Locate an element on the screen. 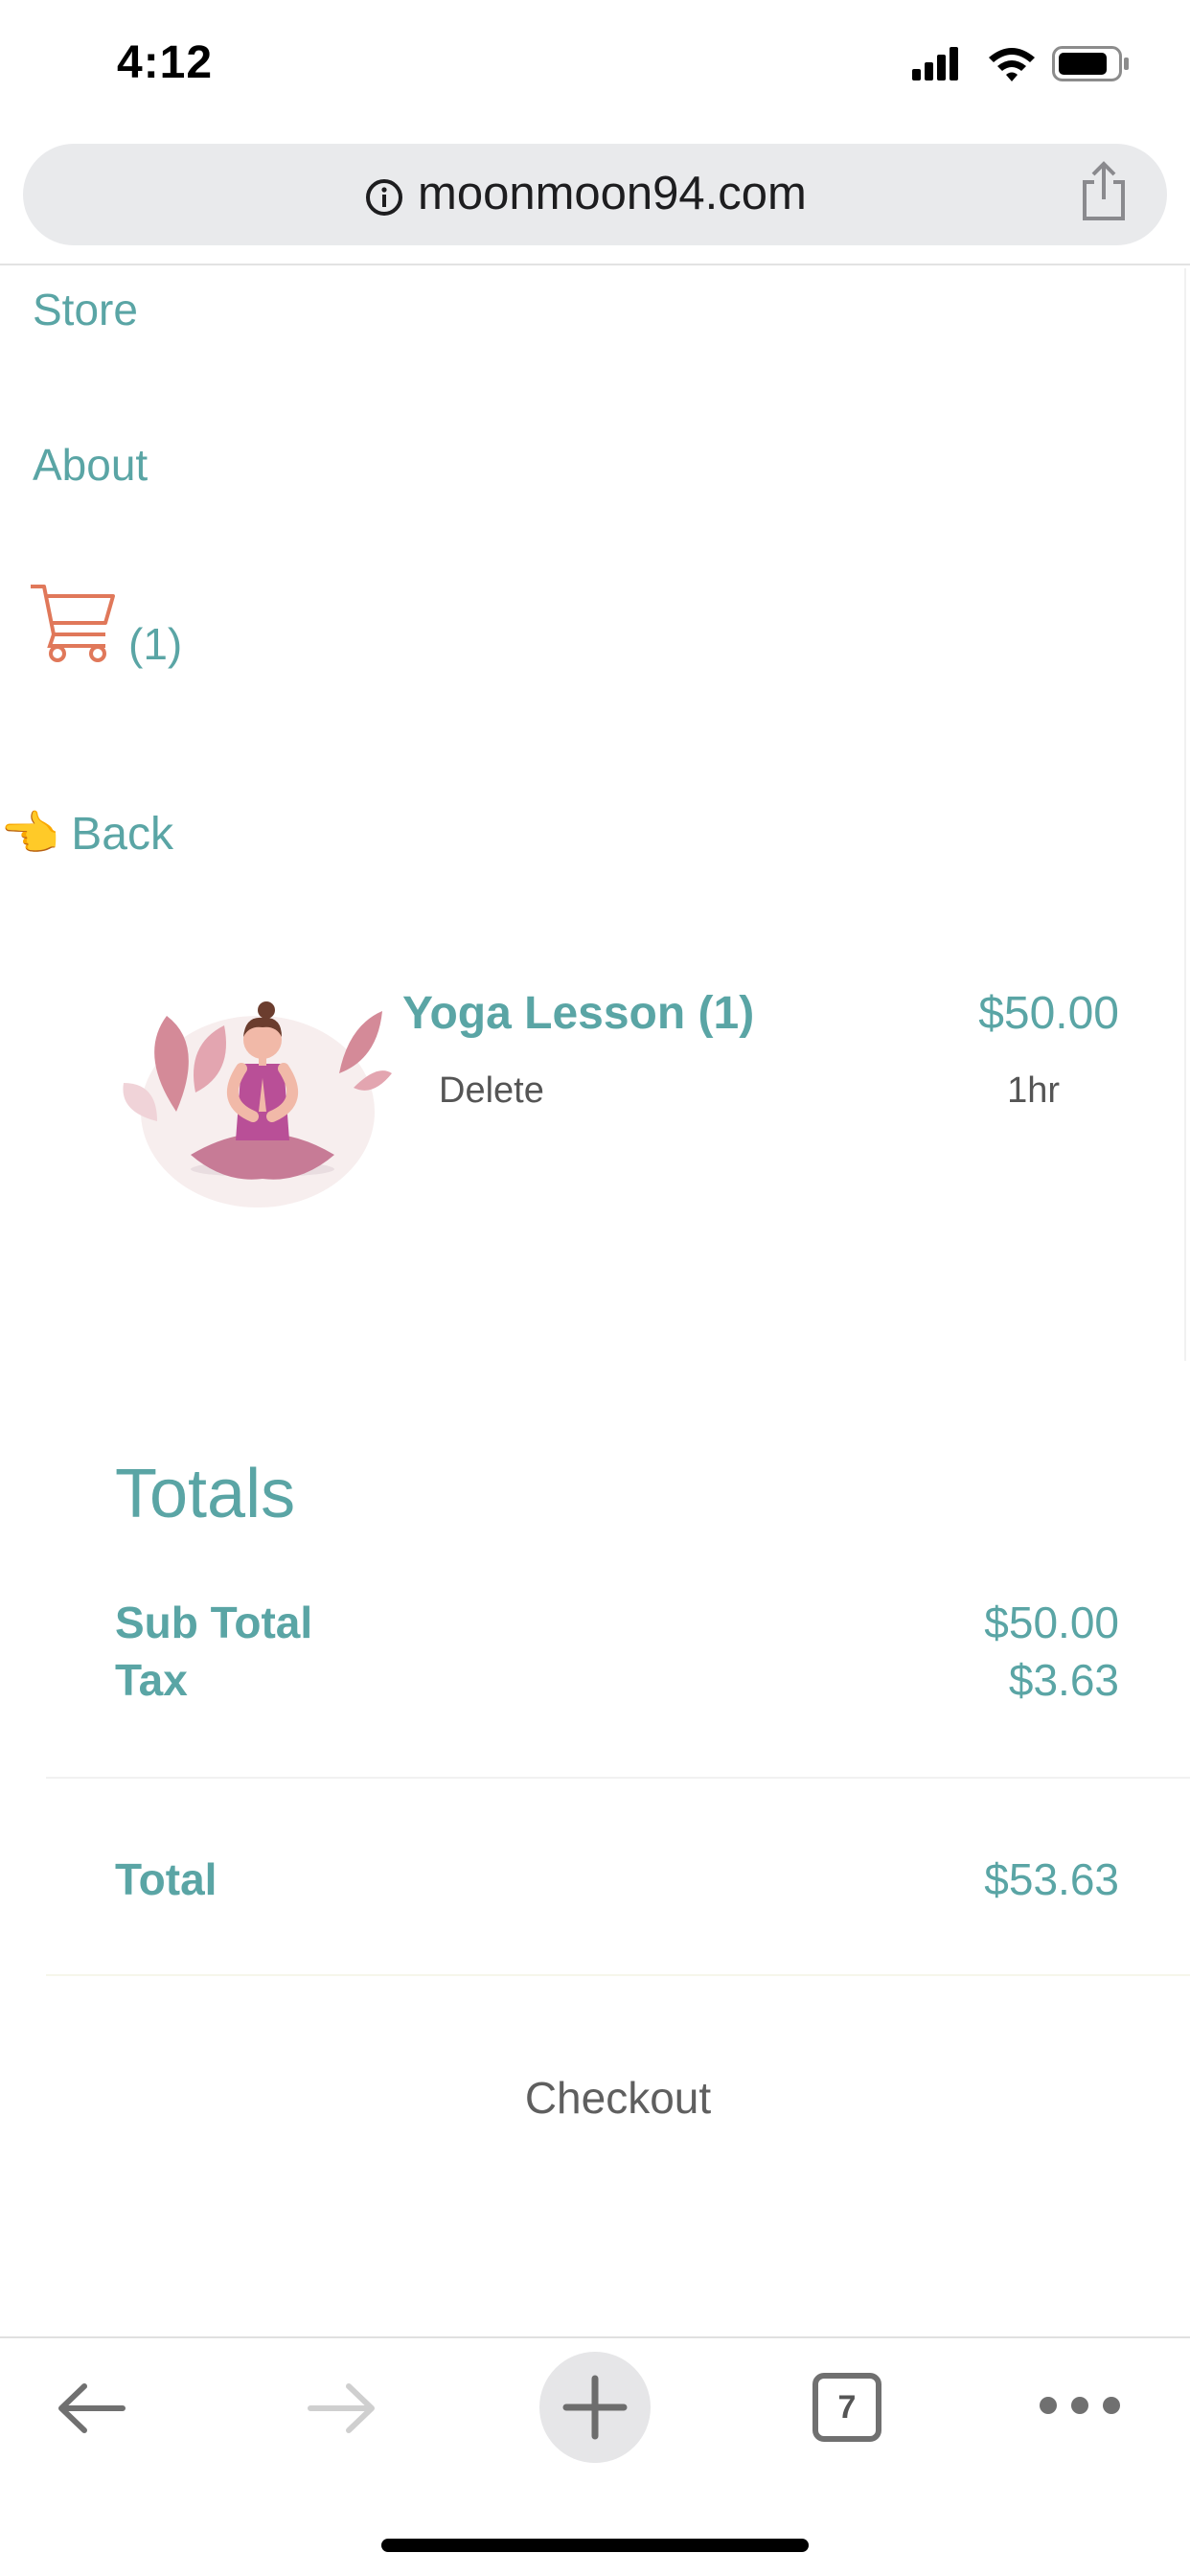 This screenshot has height=2576, width=1190. status-icons is located at coordinates (1020, 63).